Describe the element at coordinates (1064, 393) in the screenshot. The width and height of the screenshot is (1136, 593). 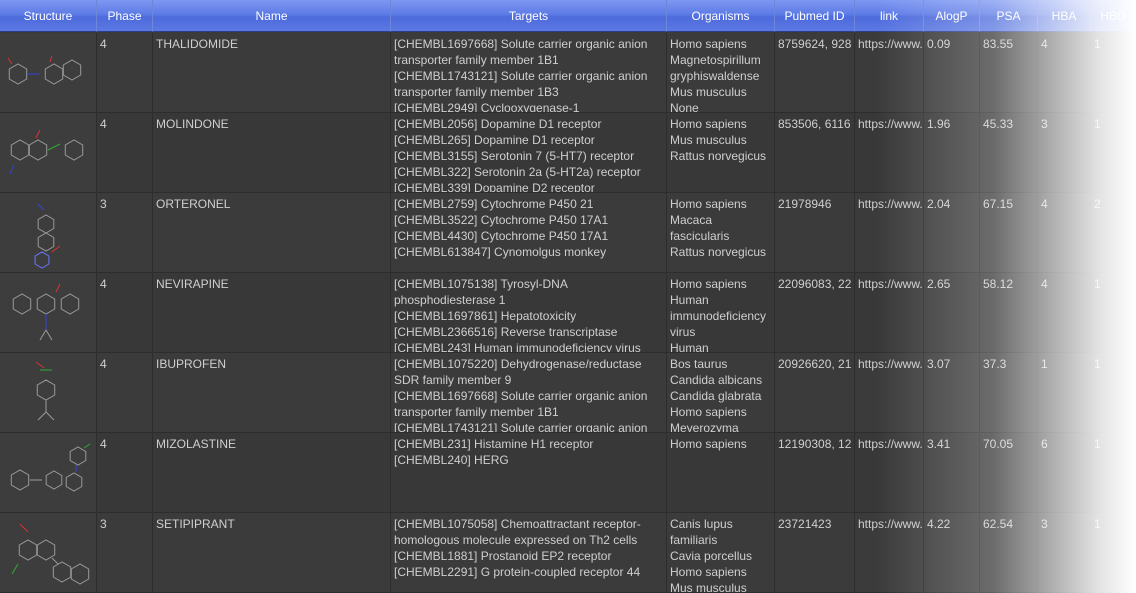
I see `hba-cell: 1` at that location.